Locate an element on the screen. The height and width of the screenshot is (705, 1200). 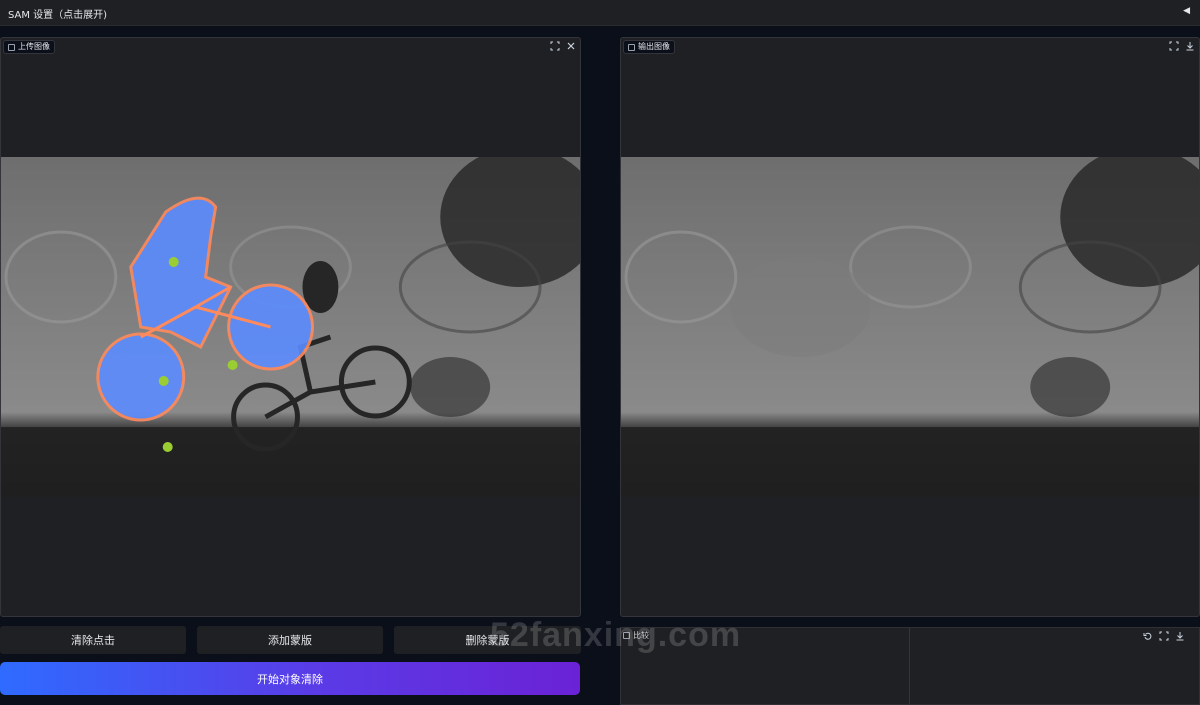
sam-settings-title: SAM 设置（点击展开) is located at coordinates (57, 13).